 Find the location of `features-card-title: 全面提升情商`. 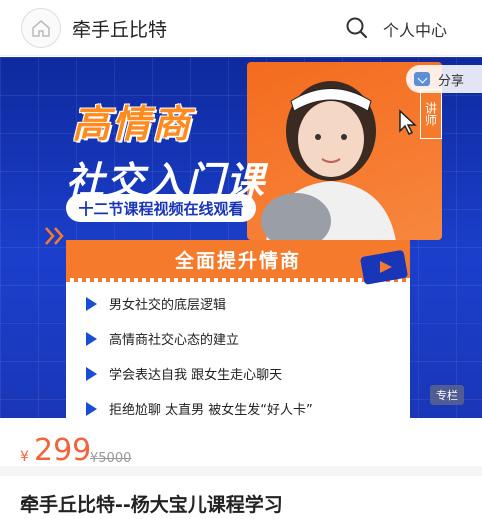

features-card-title: 全面提升情商 is located at coordinates (238, 261).